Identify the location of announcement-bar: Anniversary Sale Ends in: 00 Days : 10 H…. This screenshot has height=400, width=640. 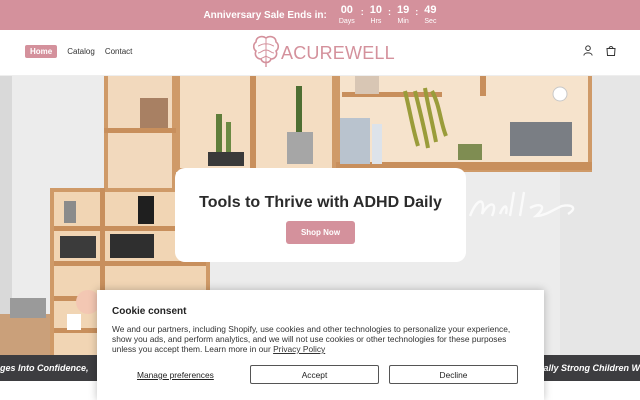
(320, 15).